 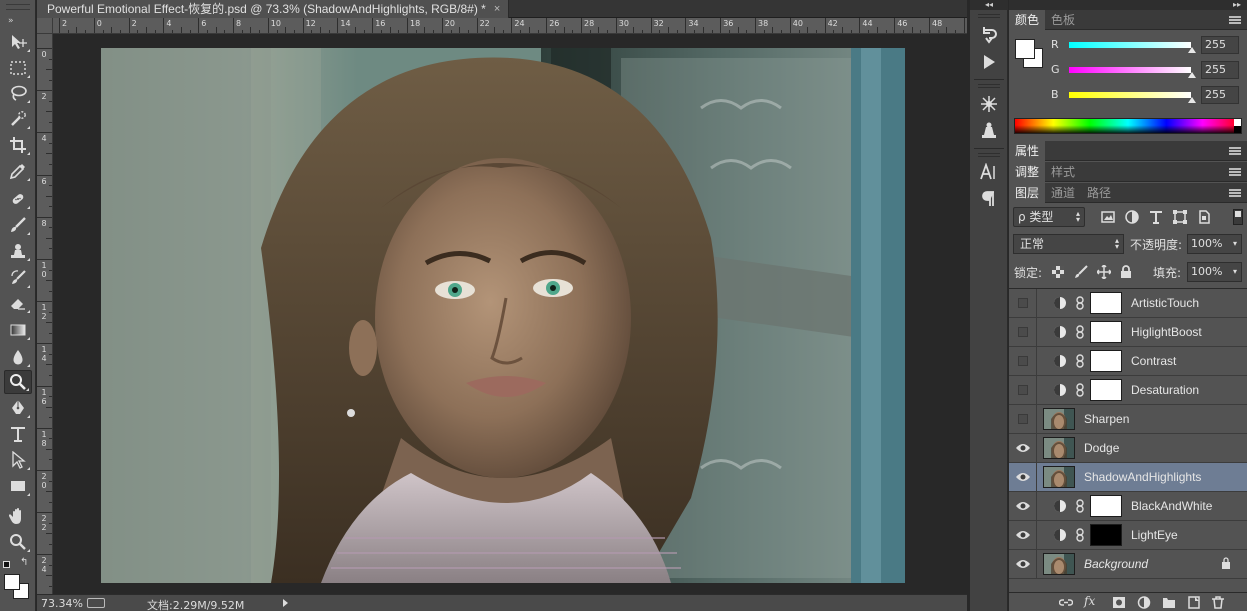 What do you see at coordinates (1027, 172) in the screenshot?
I see `tab-adjustments: 调整` at bounding box center [1027, 172].